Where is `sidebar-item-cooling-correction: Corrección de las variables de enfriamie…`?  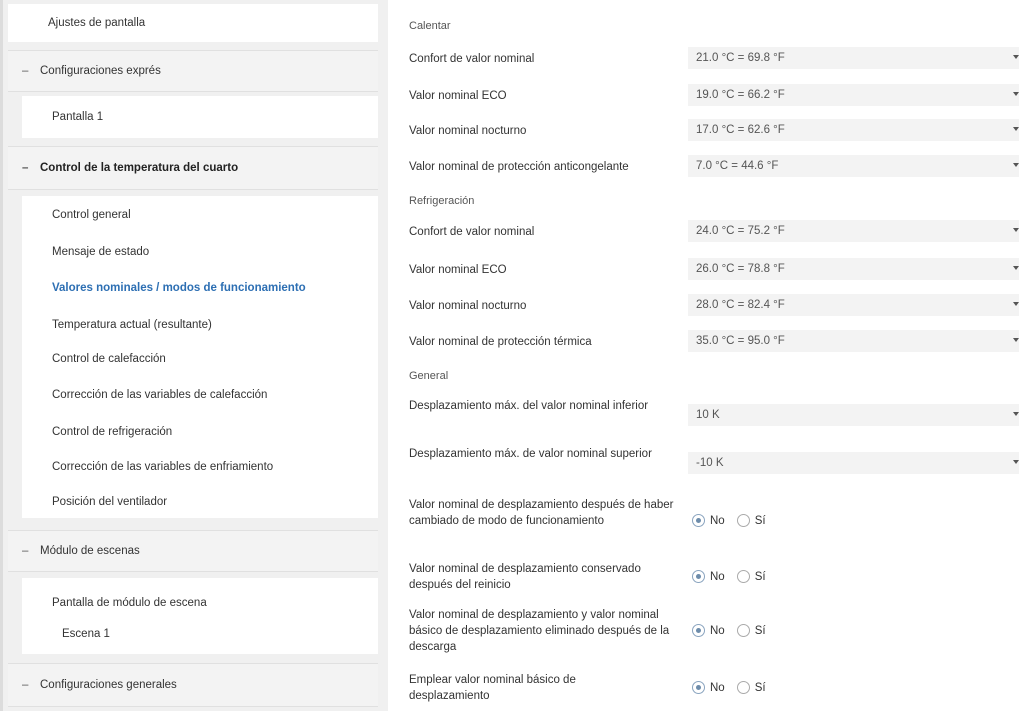 sidebar-item-cooling-correction: Corrección de las variables de enfriamie… is located at coordinates (200, 467).